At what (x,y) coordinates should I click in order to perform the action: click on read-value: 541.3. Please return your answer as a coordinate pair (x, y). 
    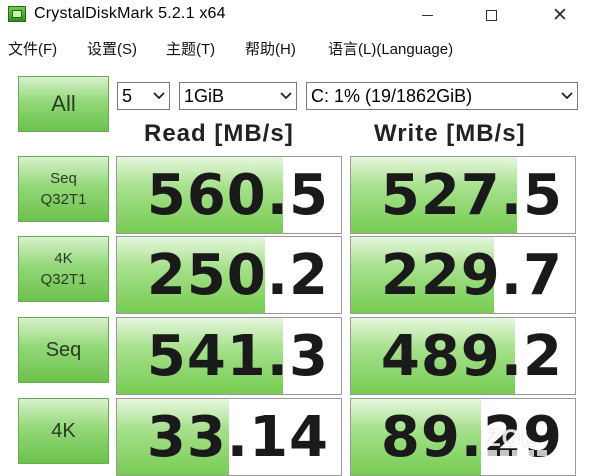
    Looking at the image, I should click on (237, 356).